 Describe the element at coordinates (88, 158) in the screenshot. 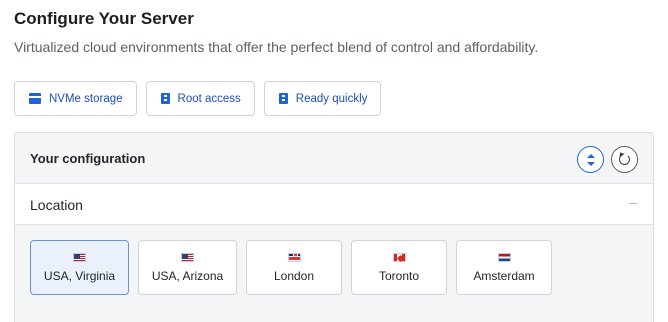

I see `configuration-title: Your configuration` at that location.